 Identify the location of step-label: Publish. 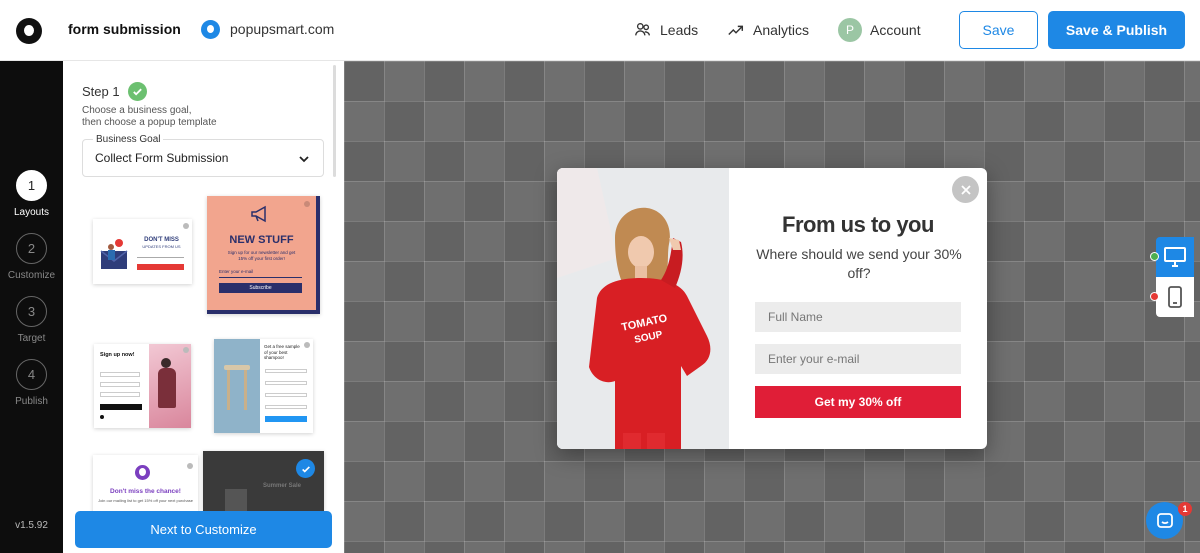
(31, 401).